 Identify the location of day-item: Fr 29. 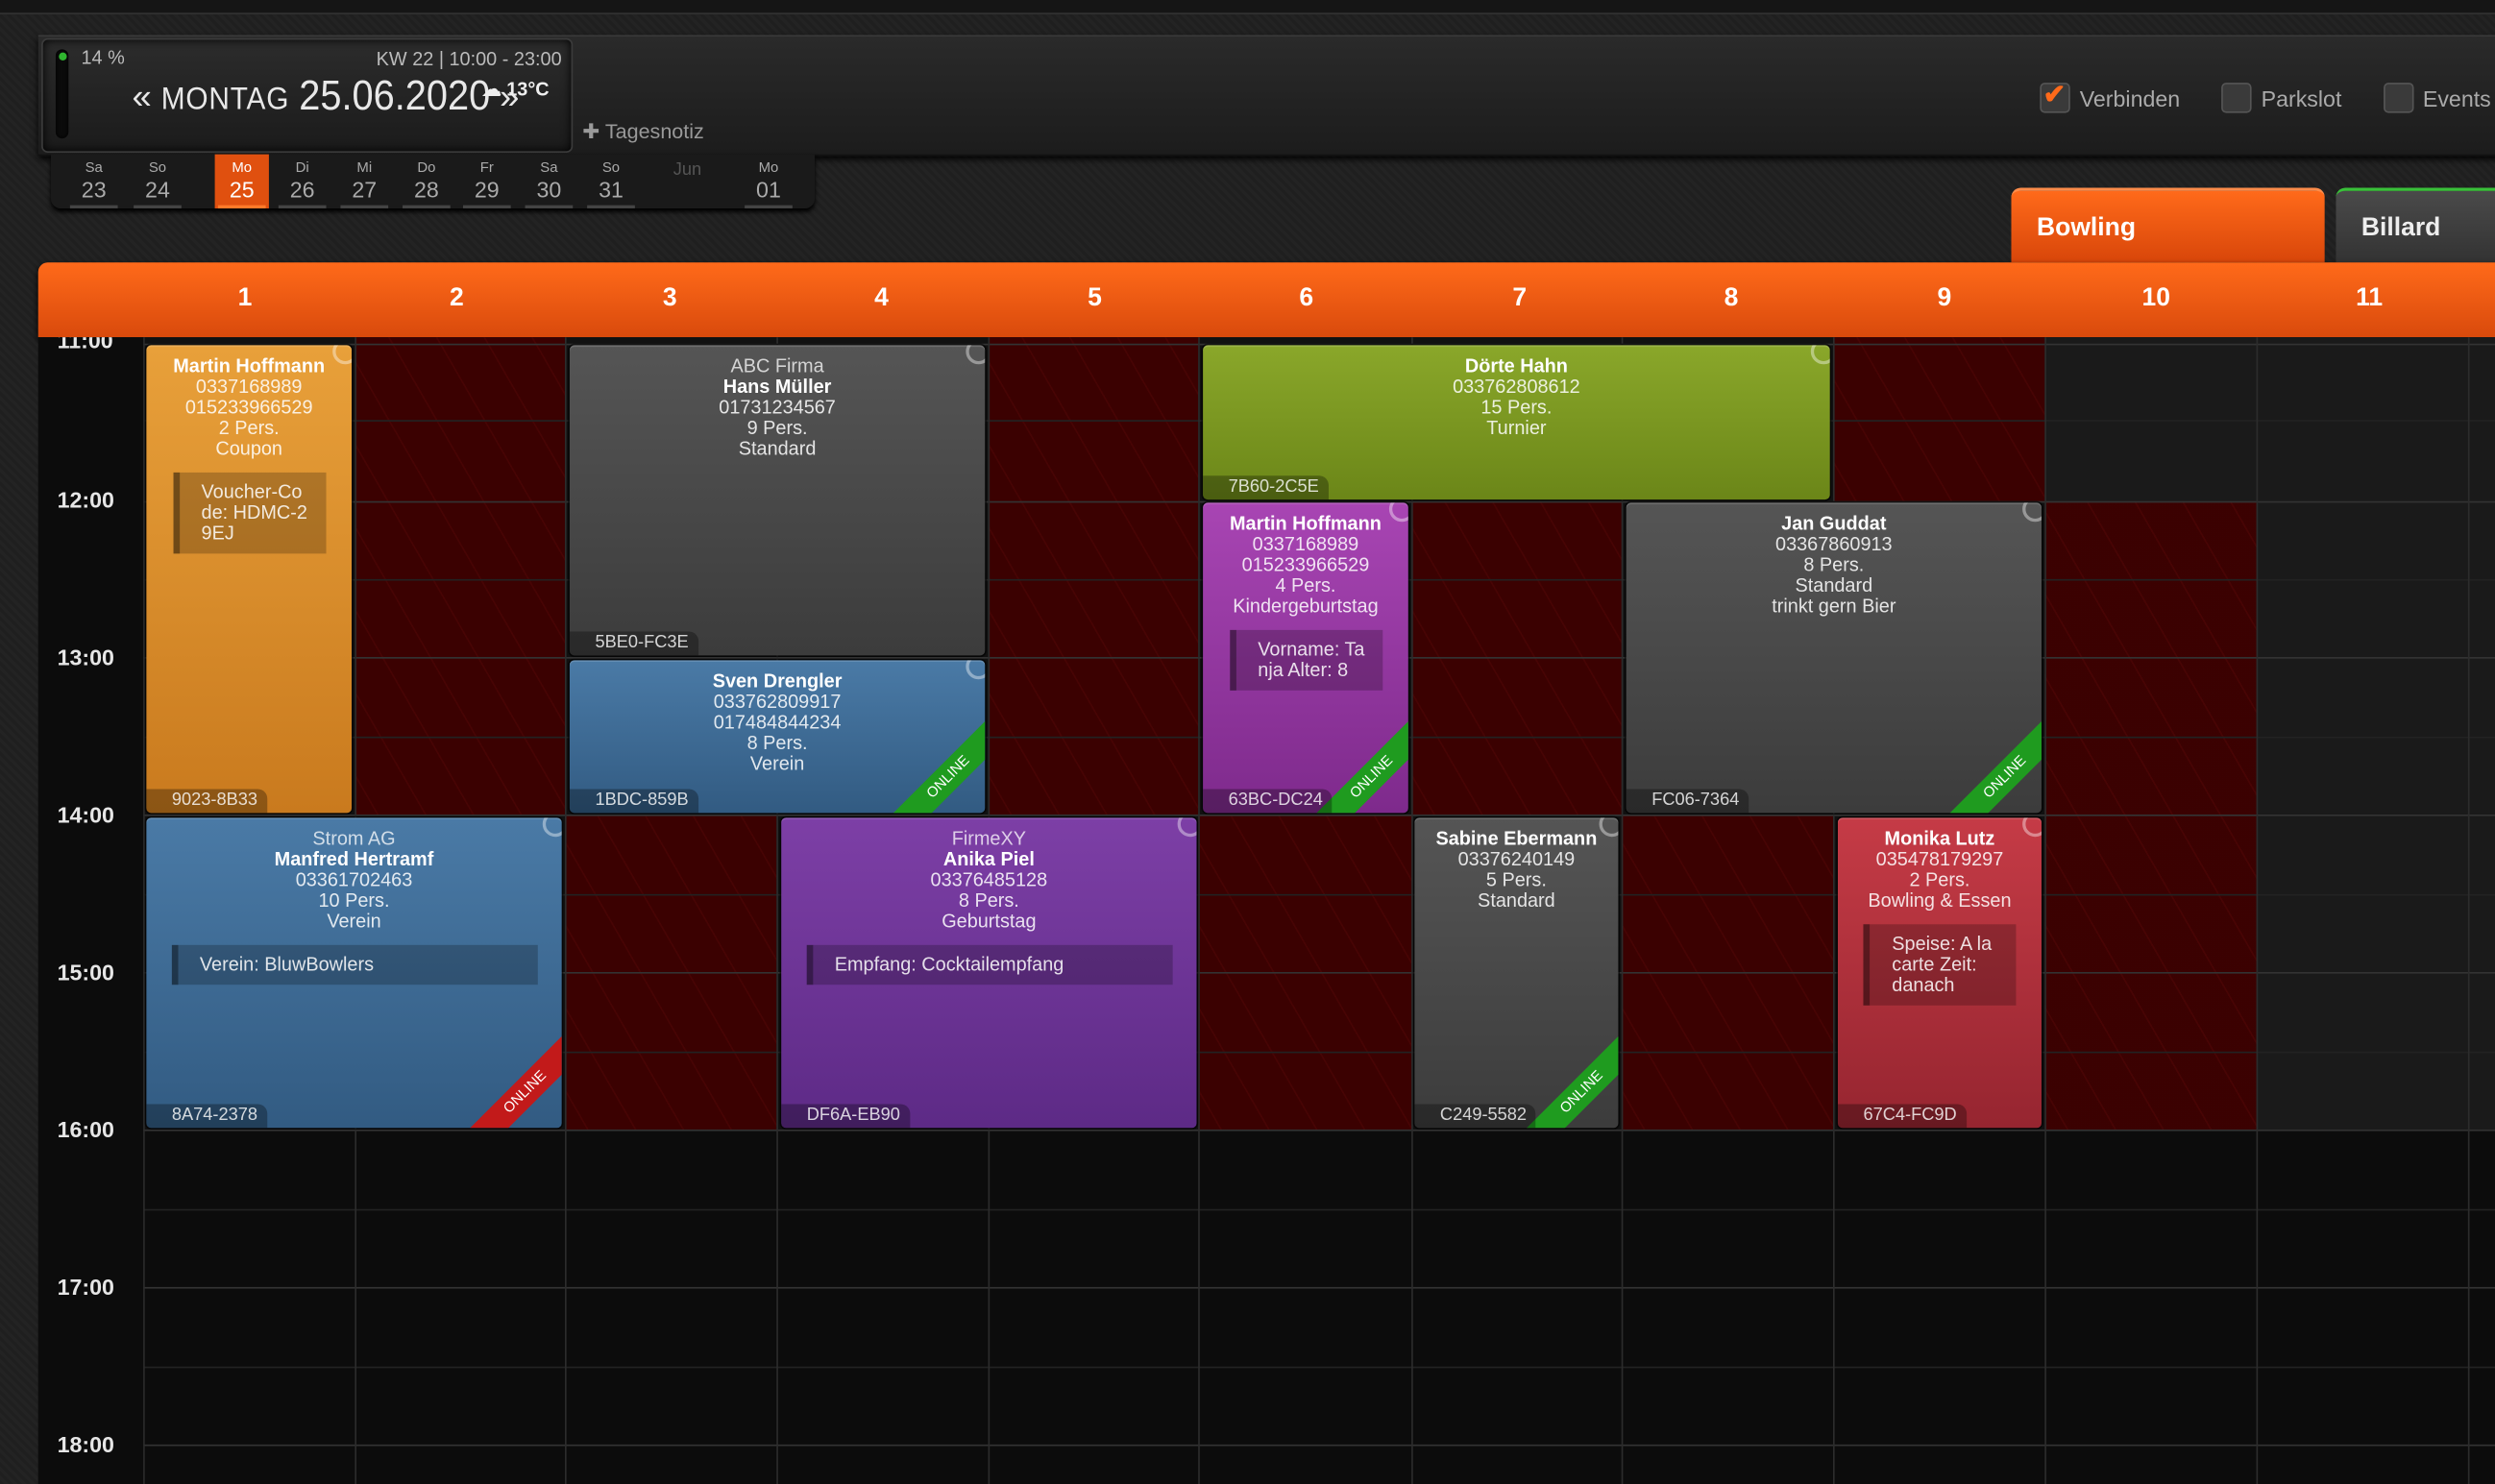
(487, 181).